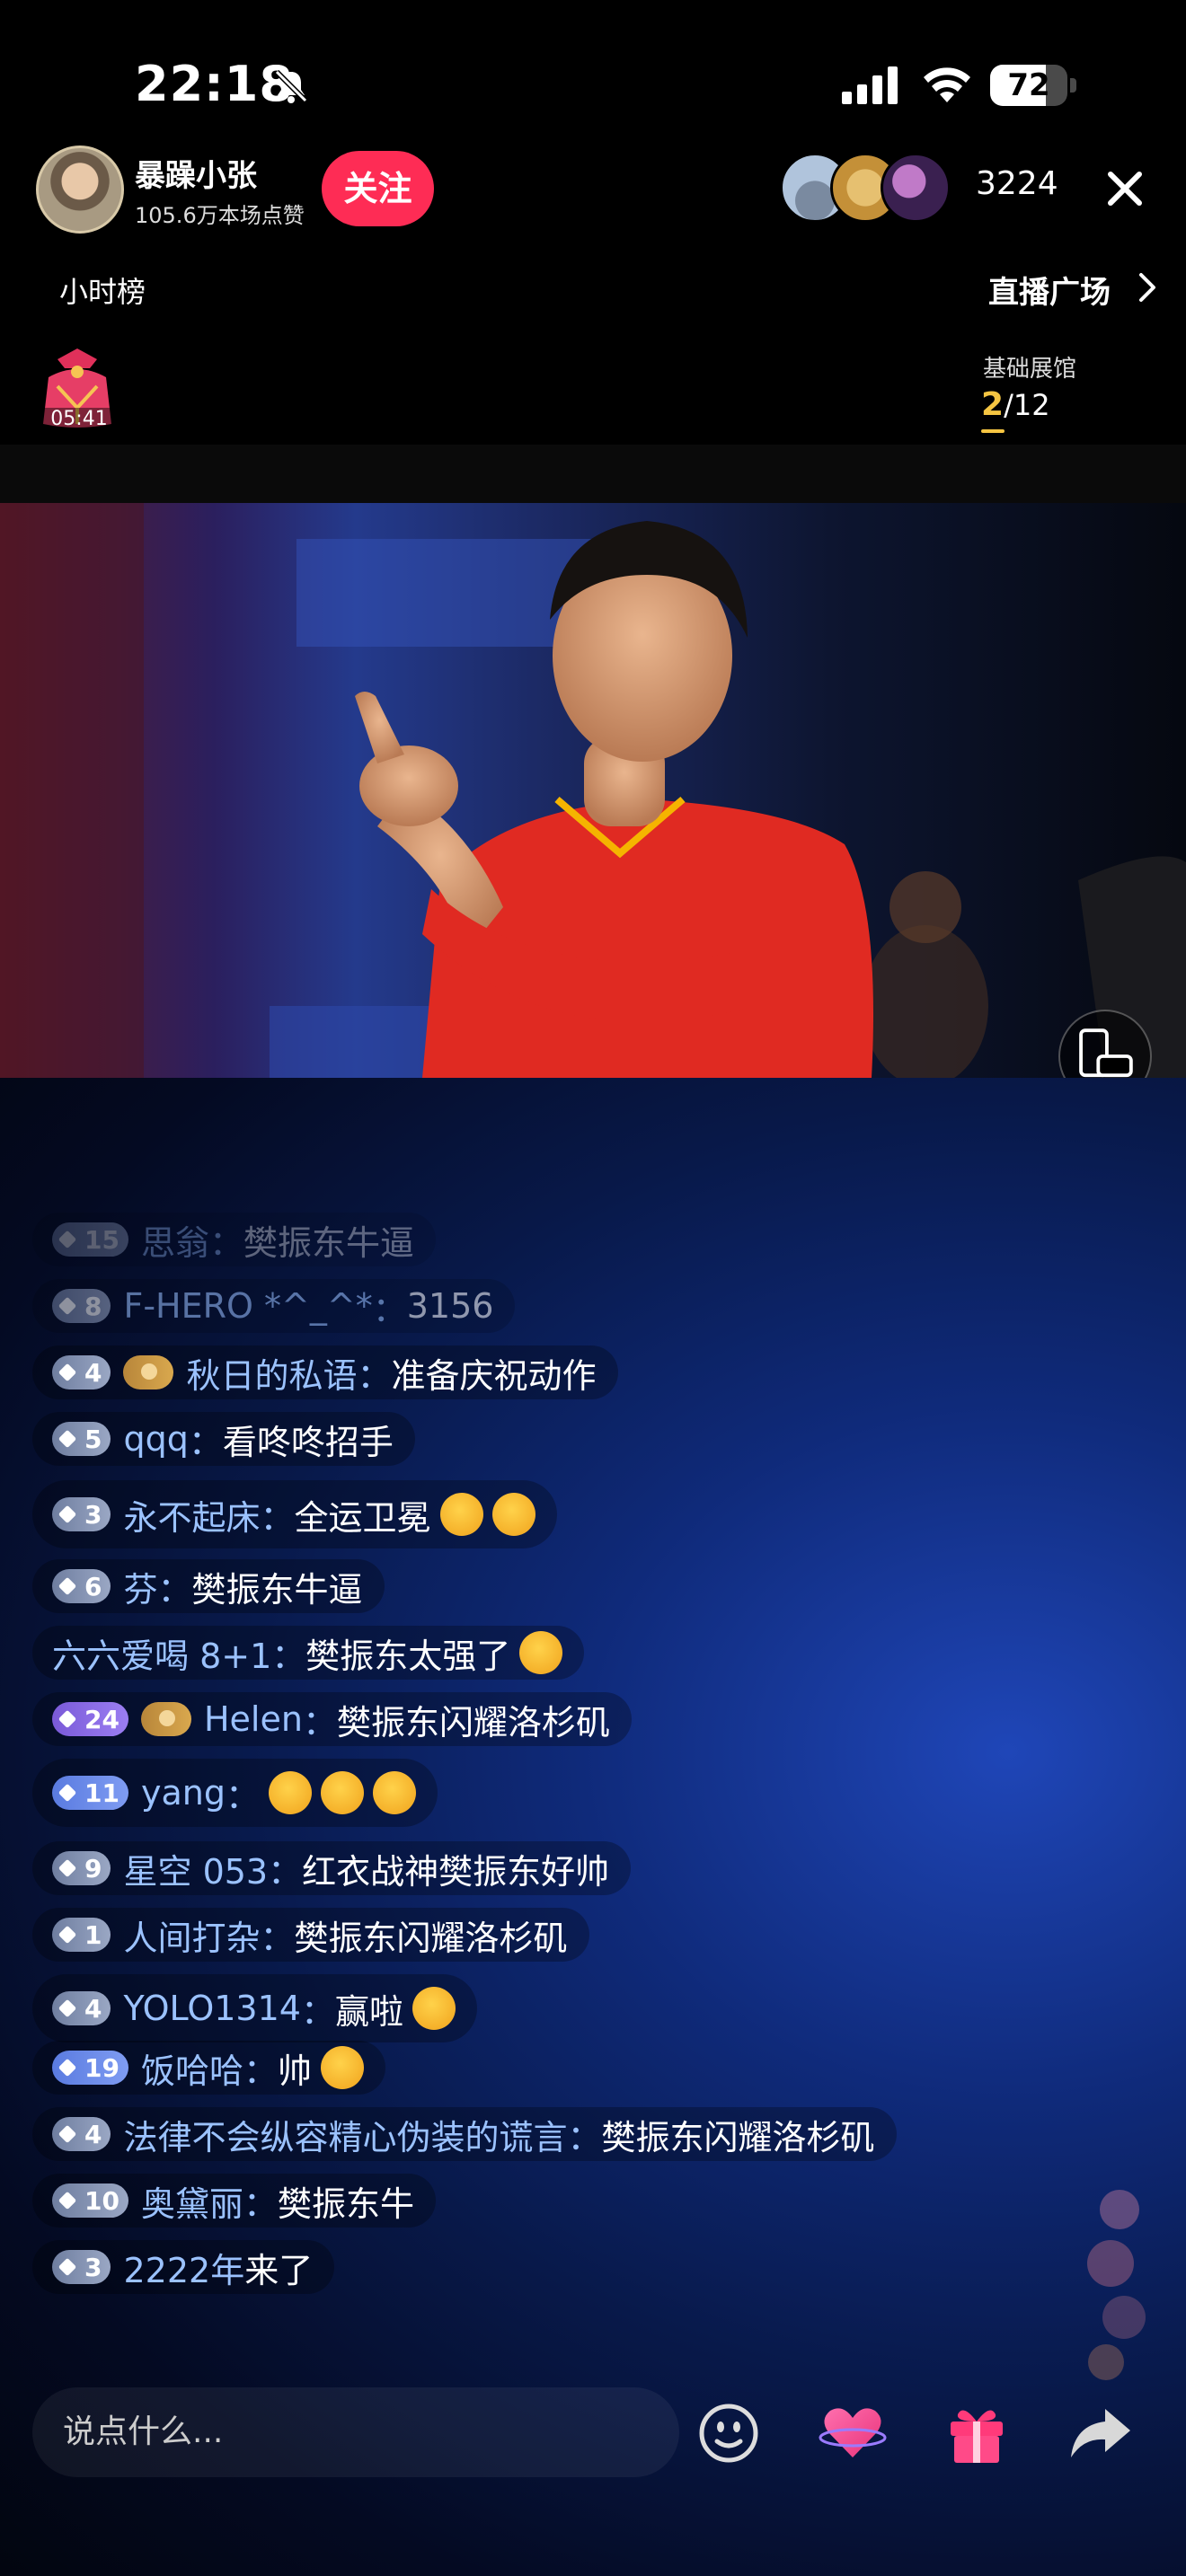 The width and height of the screenshot is (1186, 2576). What do you see at coordinates (102, 290) in the screenshot?
I see `hourly-rank-link: 小时榜` at bounding box center [102, 290].